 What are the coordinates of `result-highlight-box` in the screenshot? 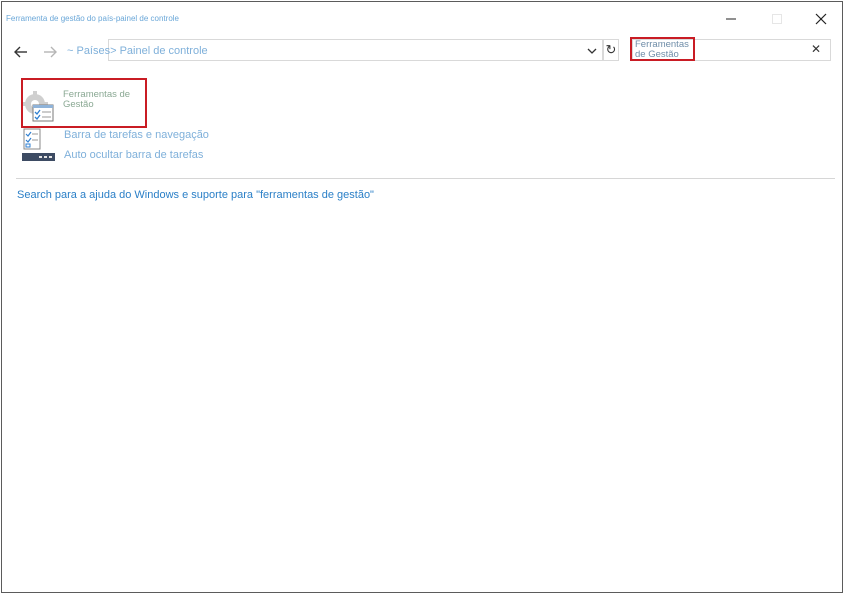 It's located at (84, 103).